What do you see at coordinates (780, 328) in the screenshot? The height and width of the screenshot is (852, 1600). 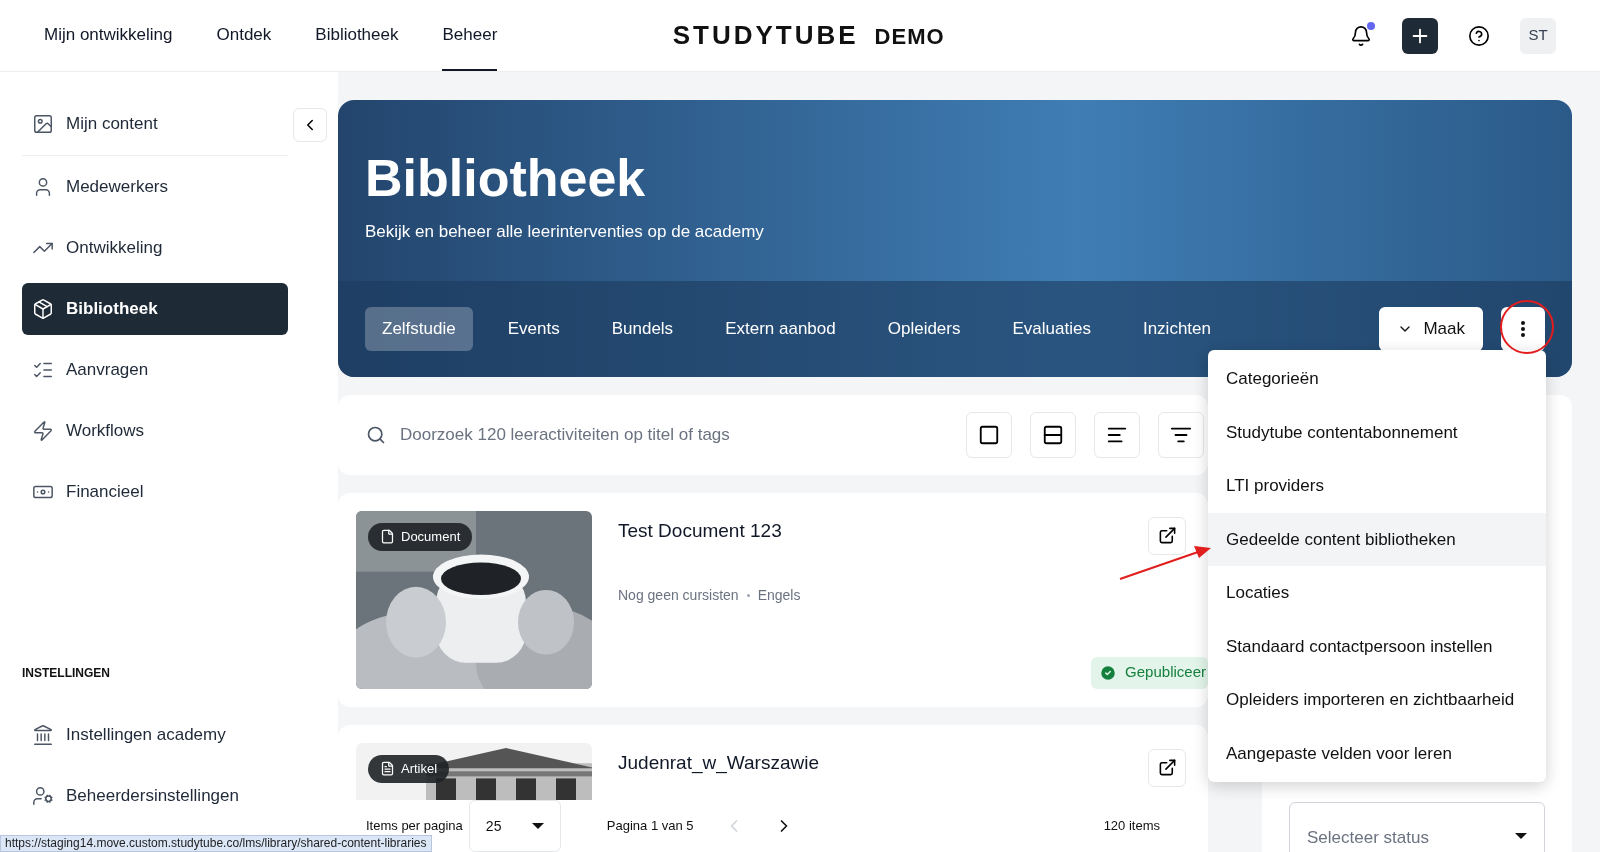 I see `section-tab: Extern aanbod` at bounding box center [780, 328].